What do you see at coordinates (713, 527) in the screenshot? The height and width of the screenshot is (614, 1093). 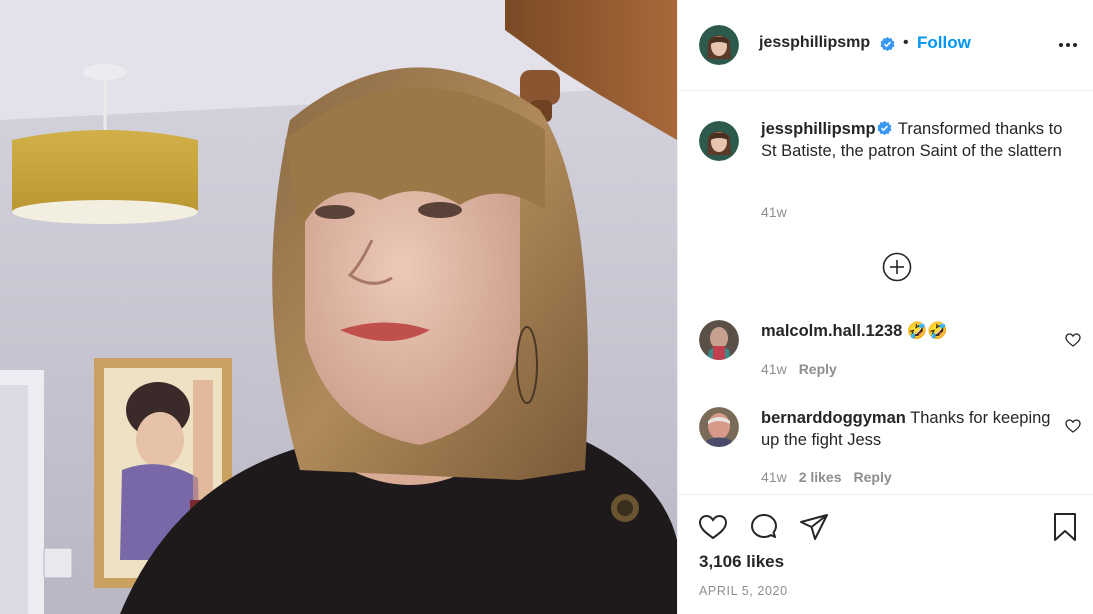 I see `heart-icon` at bounding box center [713, 527].